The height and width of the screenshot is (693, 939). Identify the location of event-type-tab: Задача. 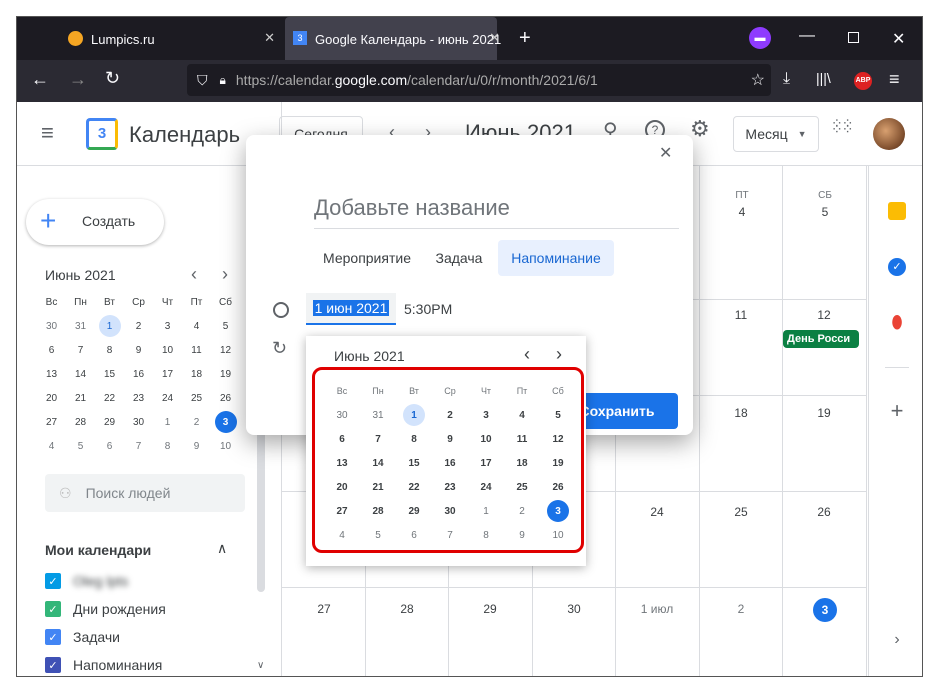
(459, 258).